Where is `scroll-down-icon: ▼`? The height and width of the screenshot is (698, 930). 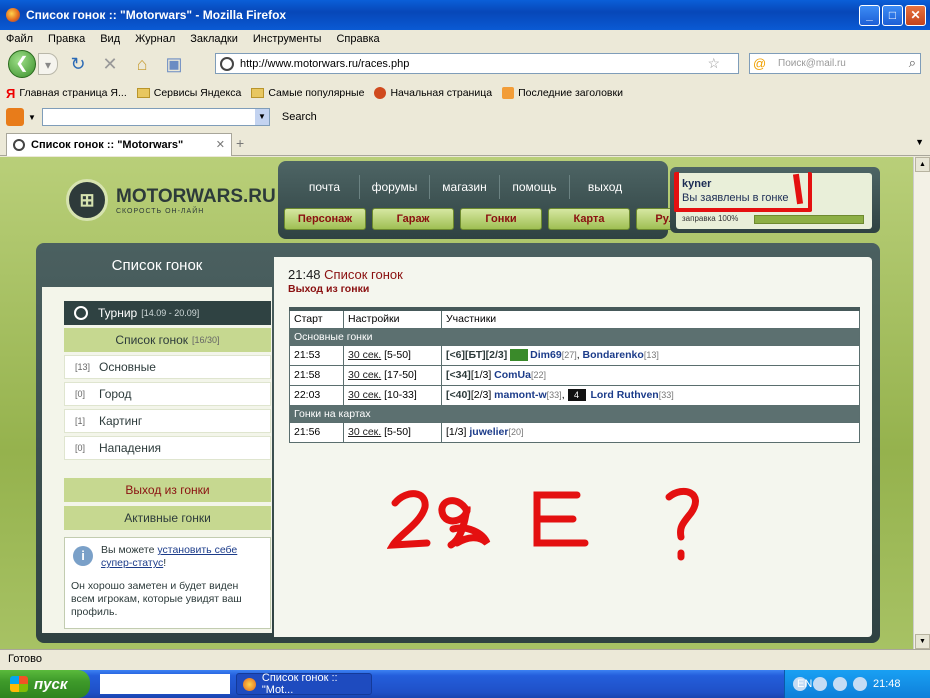 scroll-down-icon: ▼ is located at coordinates (922, 641).